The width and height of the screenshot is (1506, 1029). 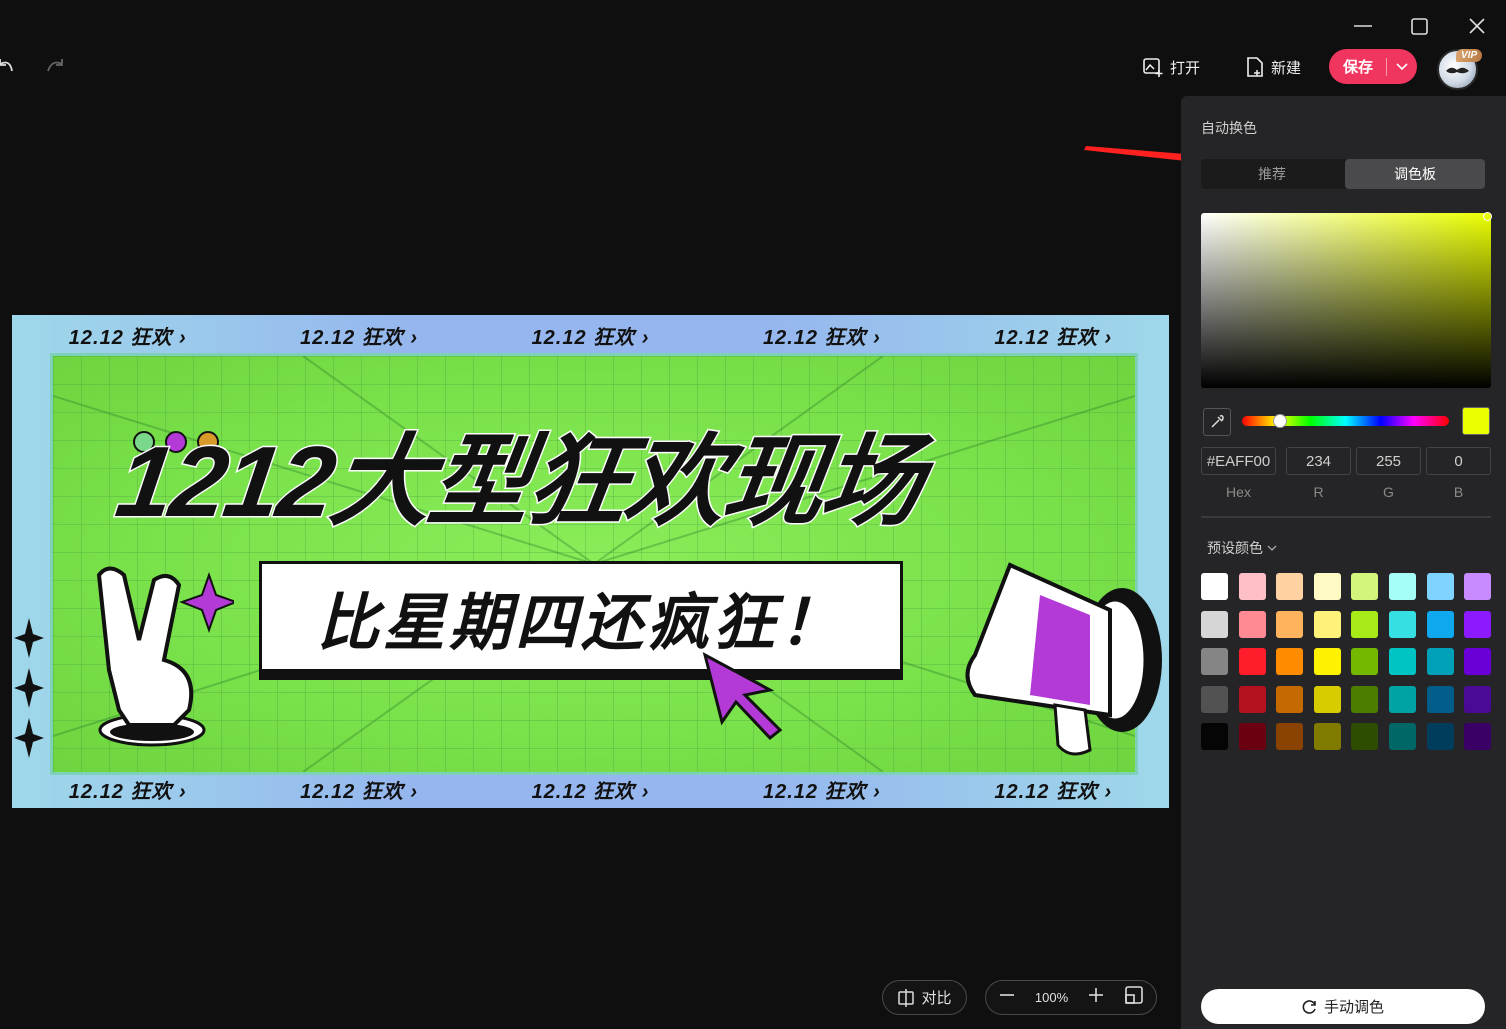 What do you see at coordinates (1255, 67) in the screenshot?
I see `new-file-icon` at bounding box center [1255, 67].